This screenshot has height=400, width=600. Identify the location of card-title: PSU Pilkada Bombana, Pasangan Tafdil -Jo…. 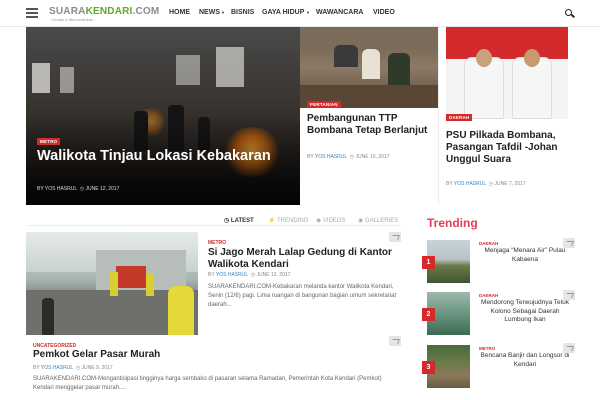
(509, 148).